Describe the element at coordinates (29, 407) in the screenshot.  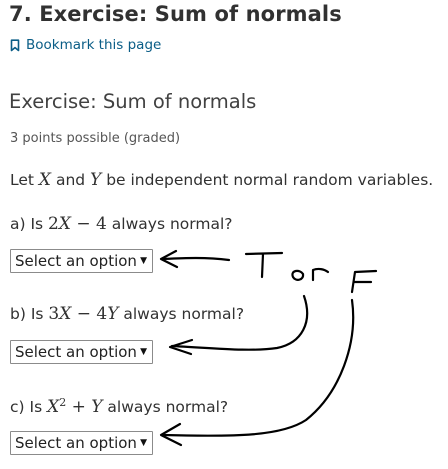
I see `question-prefix: c) Is` at that location.